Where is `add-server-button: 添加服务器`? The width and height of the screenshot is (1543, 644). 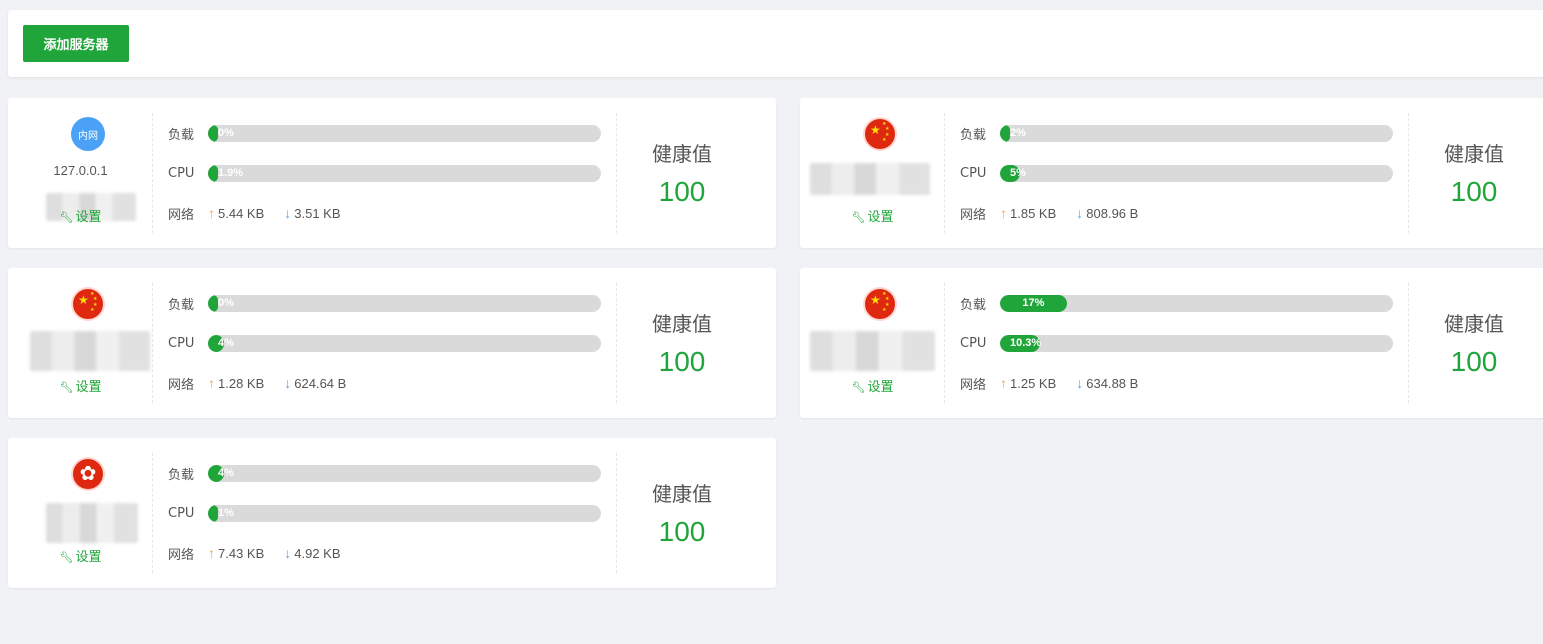
add-server-button: 添加服务器 is located at coordinates (76, 43).